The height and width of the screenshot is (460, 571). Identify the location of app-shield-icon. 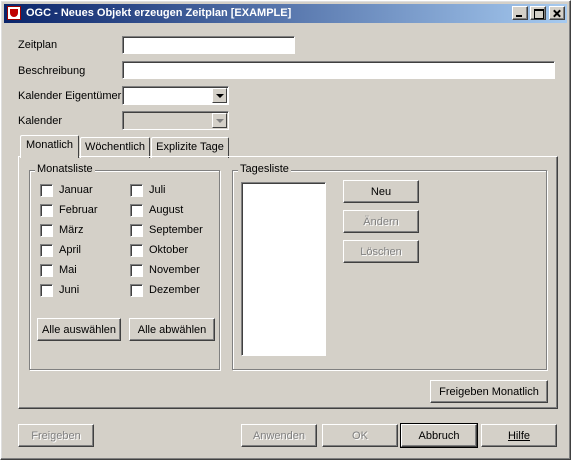
(14, 13).